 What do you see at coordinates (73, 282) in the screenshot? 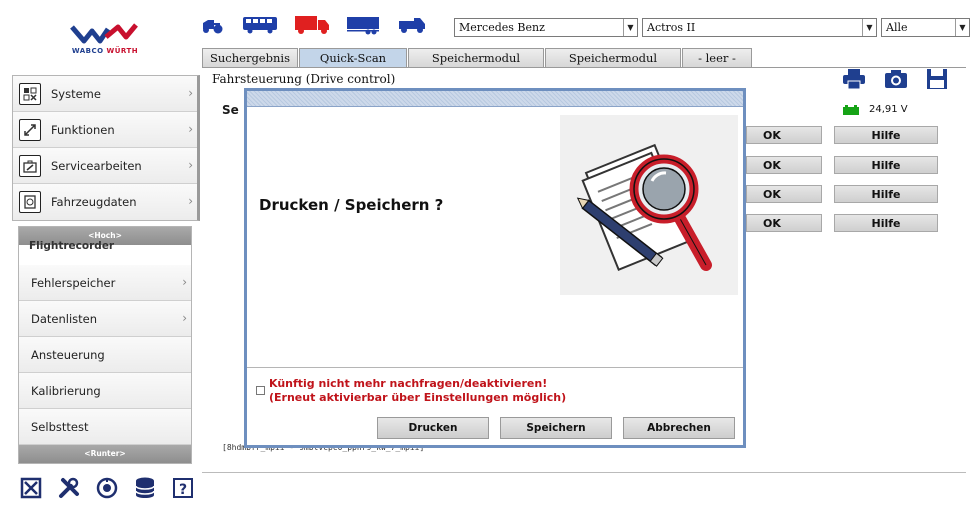
I see `sub-item-label: Fehlerspeicher` at bounding box center [73, 282].